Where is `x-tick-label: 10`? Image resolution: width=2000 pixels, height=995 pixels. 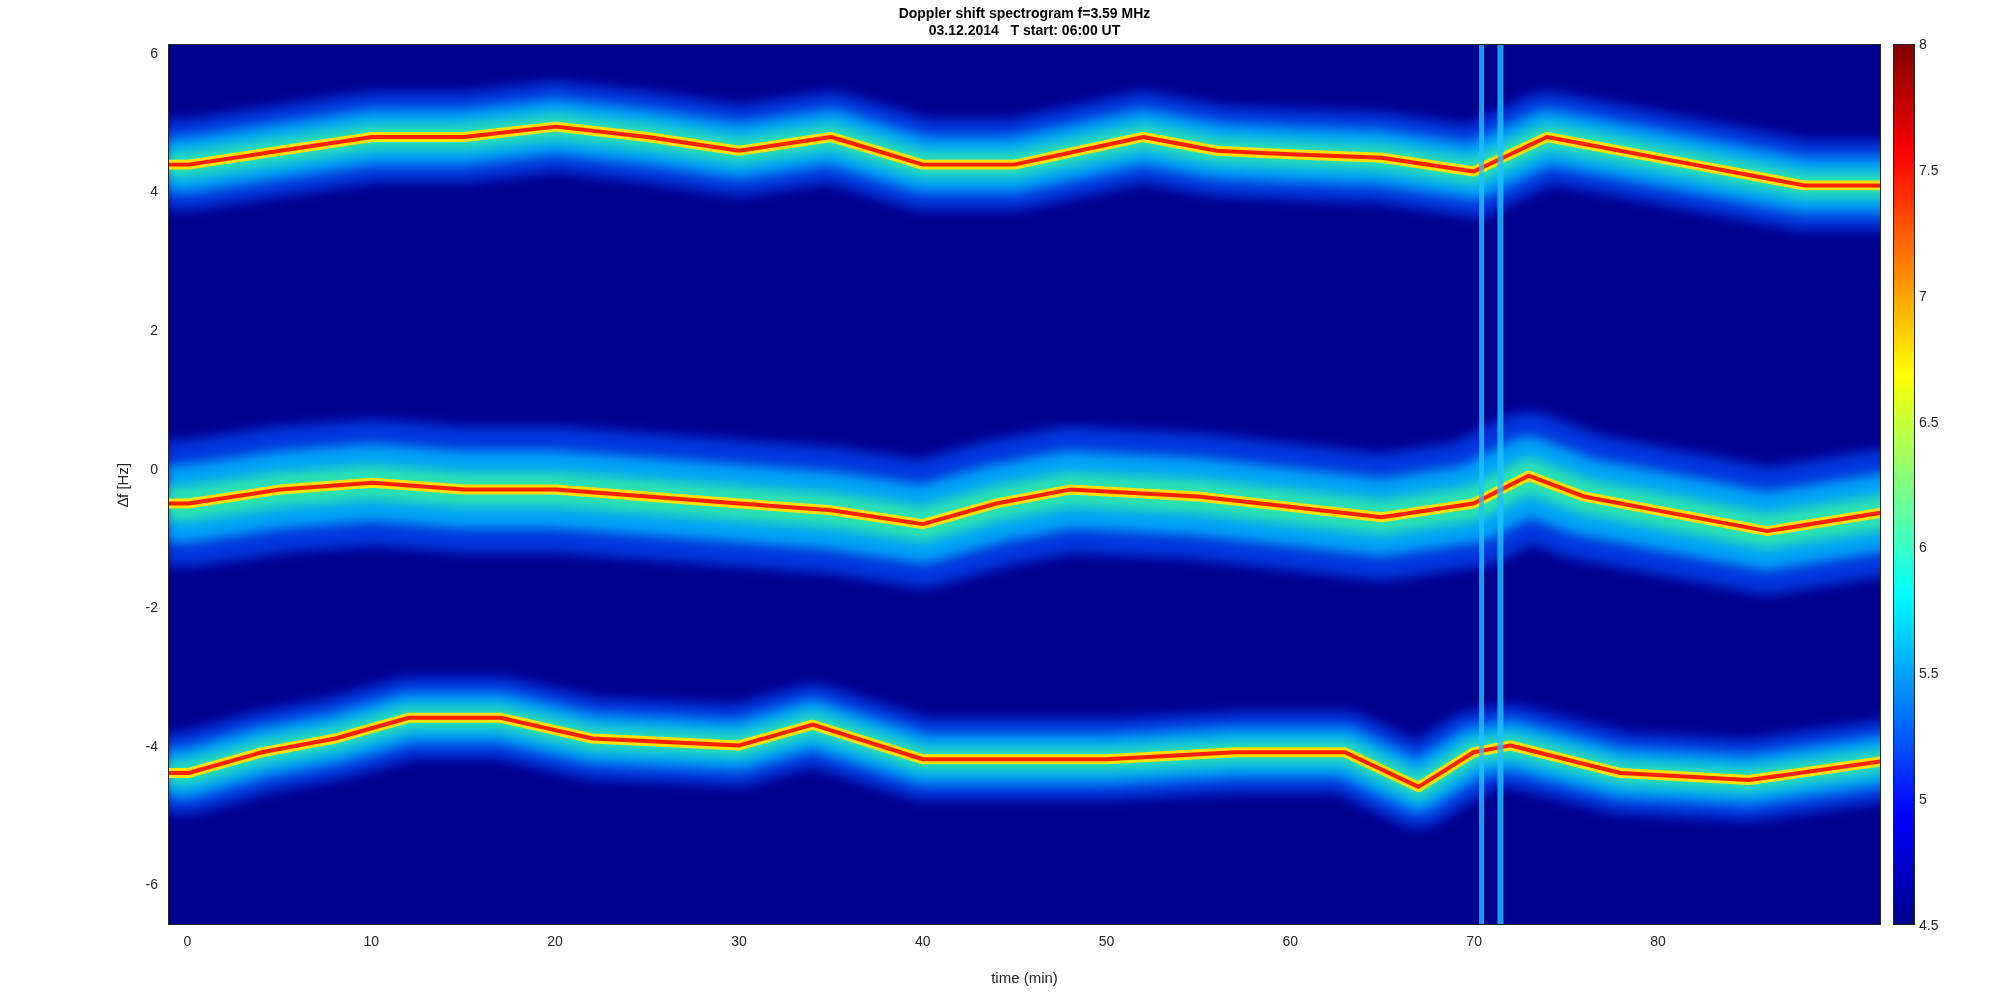
x-tick-label: 10 is located at coordinates (371, 941).